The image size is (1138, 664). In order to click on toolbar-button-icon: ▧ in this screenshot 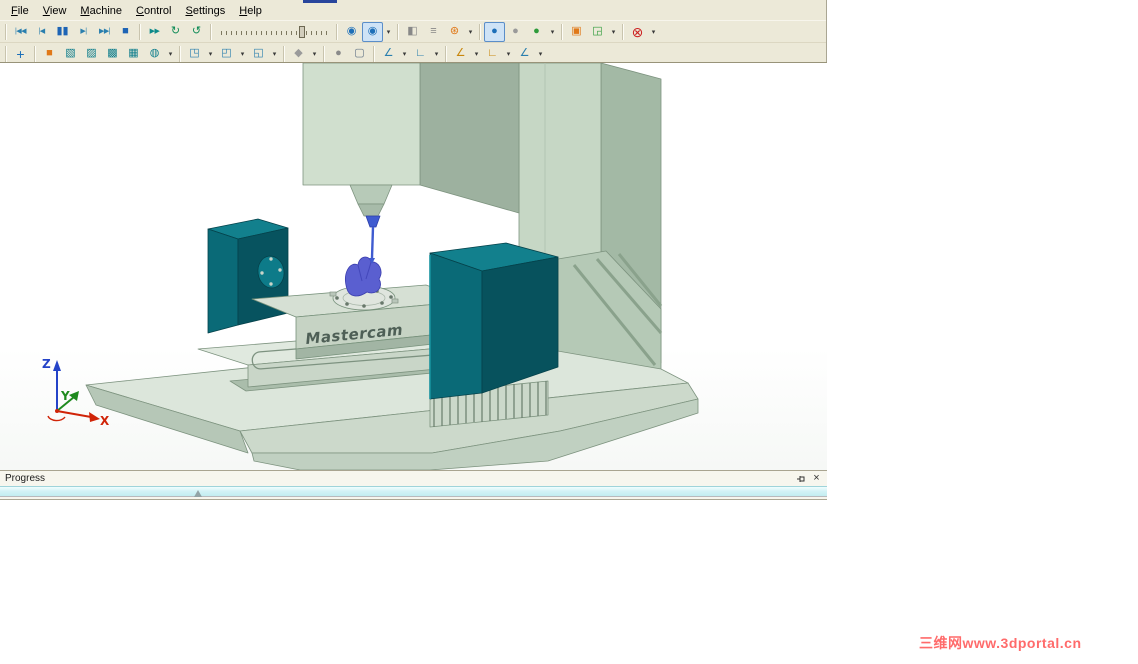, I will do `click(70, 53)`.